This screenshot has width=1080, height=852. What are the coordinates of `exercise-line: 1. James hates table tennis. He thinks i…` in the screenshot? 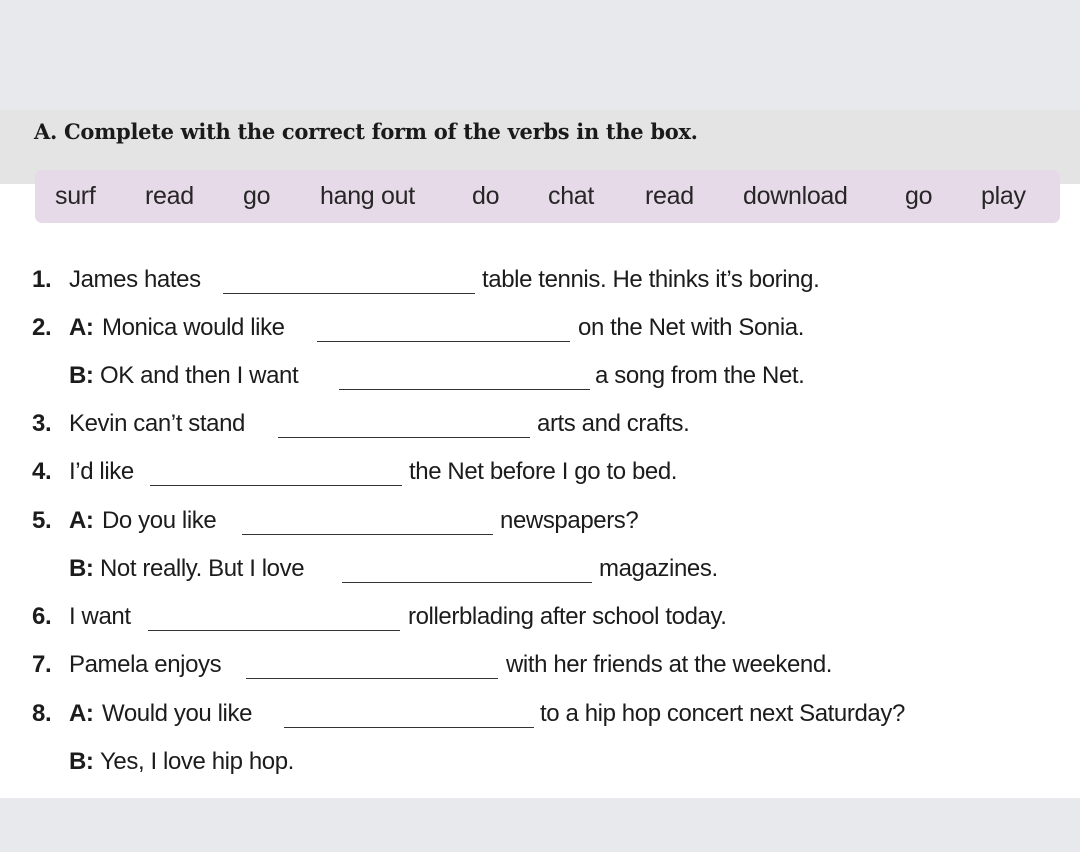 It's located at (540, 283).